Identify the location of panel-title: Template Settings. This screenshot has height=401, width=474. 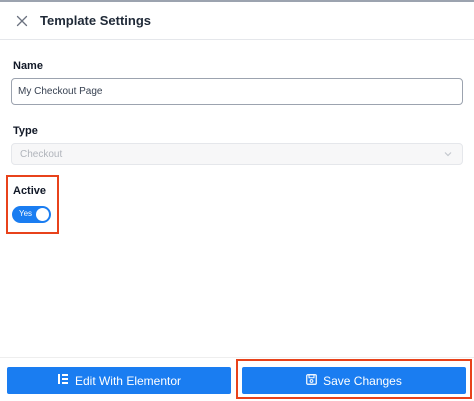
(96, 20).